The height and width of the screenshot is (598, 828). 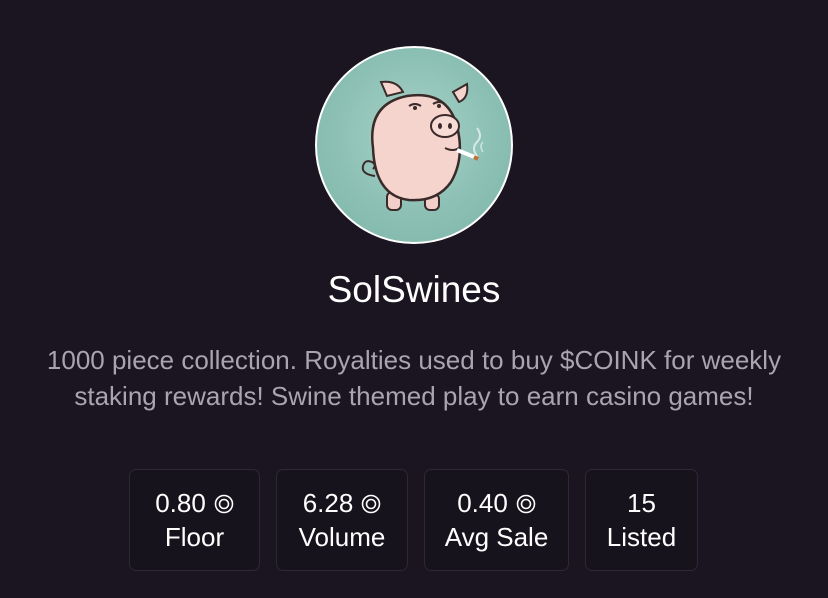 I want to click on collection-avatar, so click(x=414, y=145).